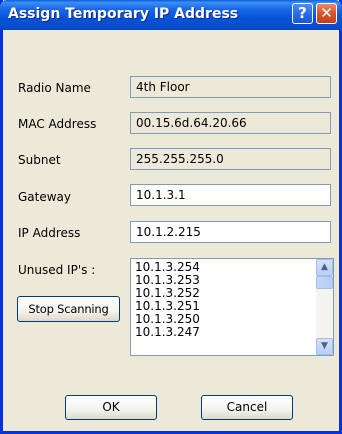 This screenshot has width=342, height=434. Describe the element at coordinates (230, 195) in the screenshot. I see `gateway-input: 10.1.3.1` at that location.